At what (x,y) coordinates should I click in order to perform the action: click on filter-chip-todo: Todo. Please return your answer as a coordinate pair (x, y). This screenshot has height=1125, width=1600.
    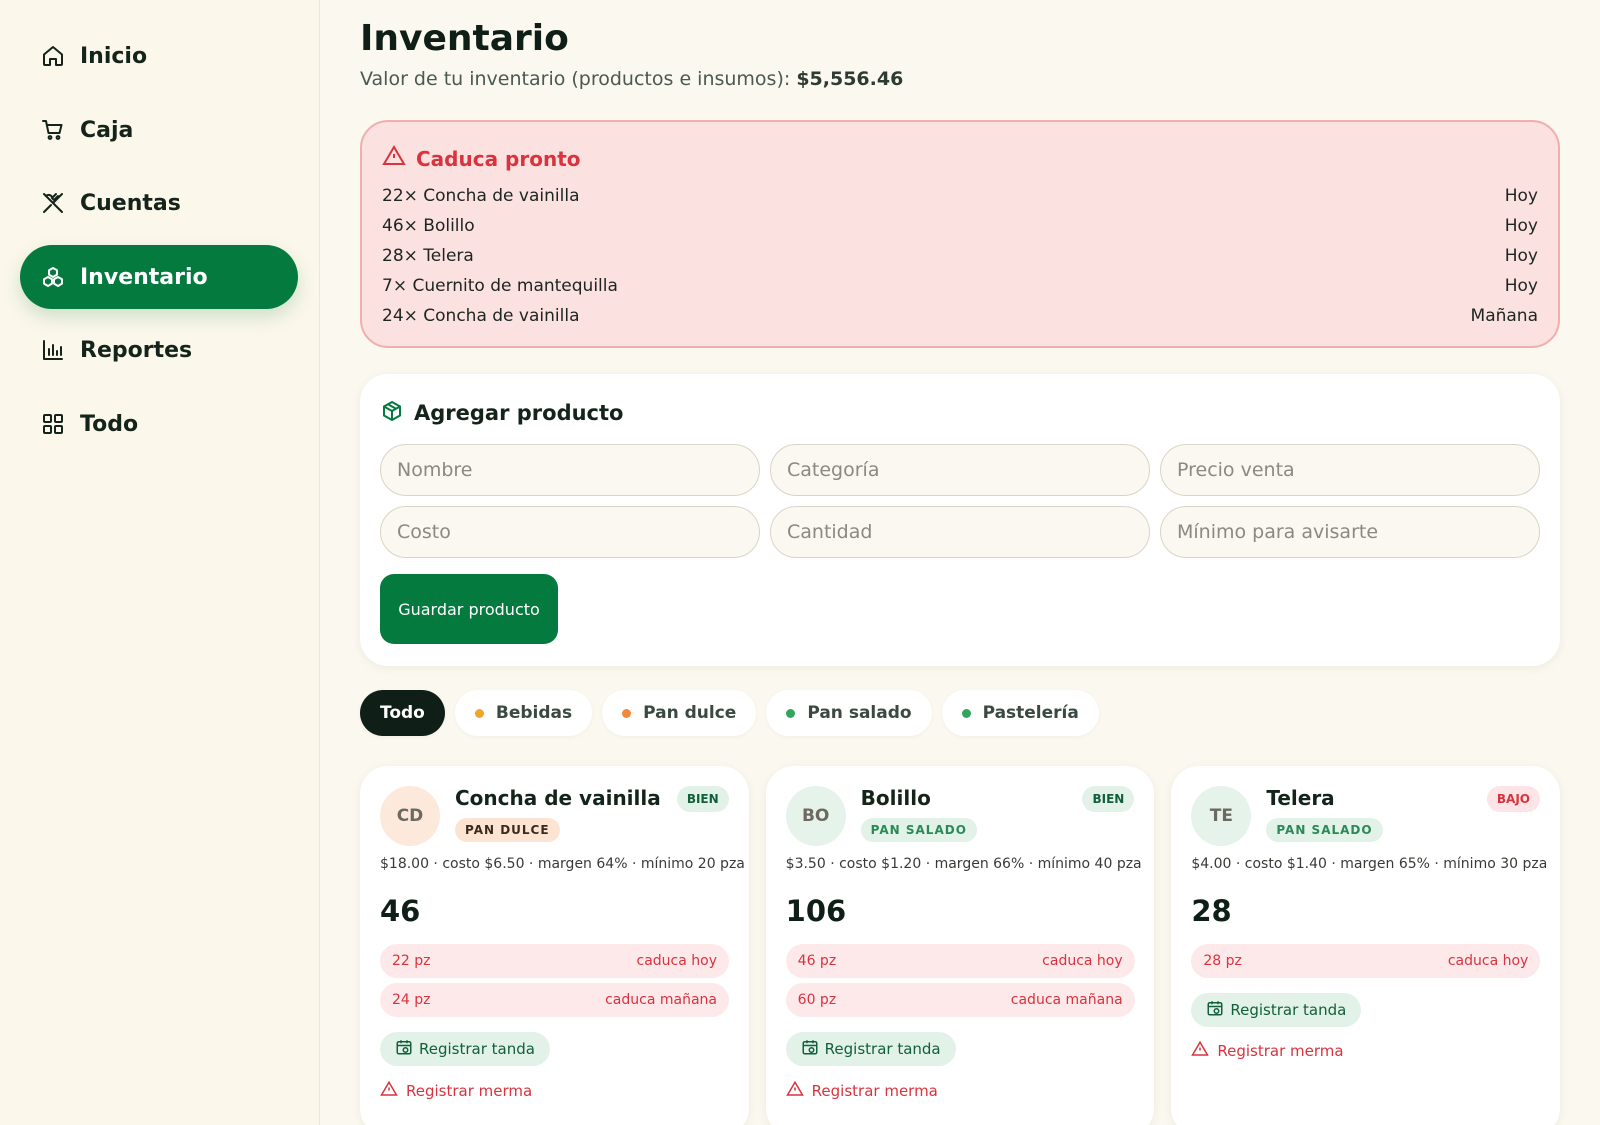
    Looking at the image, I should click on (402, 713).